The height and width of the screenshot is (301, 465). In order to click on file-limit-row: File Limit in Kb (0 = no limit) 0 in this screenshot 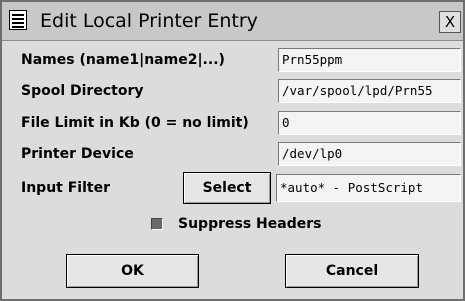, I will do `click(232, 123)`.